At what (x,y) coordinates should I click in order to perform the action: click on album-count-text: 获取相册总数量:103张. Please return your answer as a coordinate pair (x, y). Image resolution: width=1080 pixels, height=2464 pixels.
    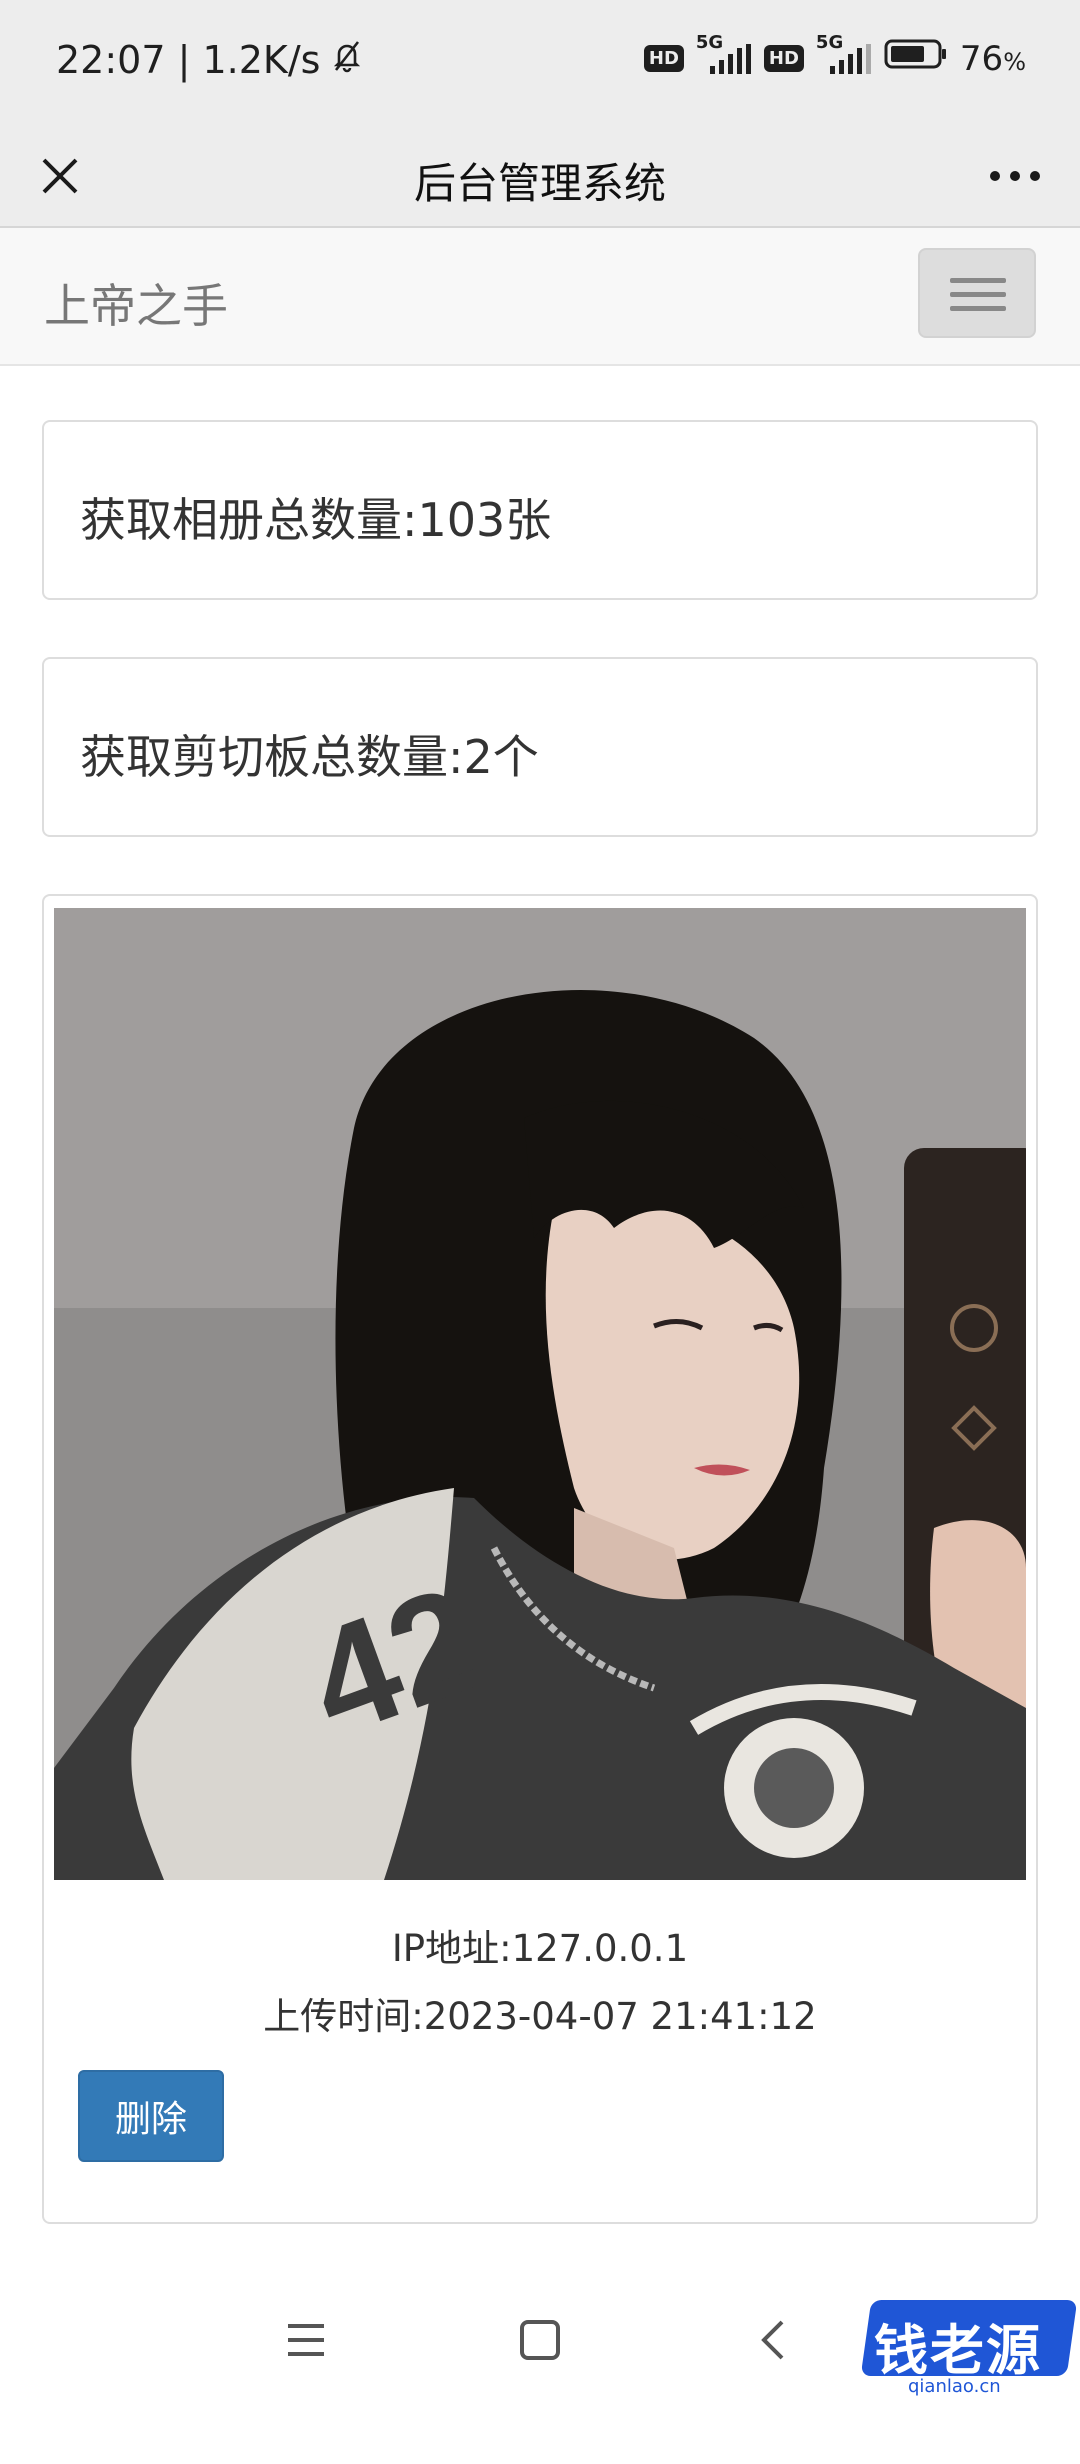
    Looking at the image, I should click on (316, 520).